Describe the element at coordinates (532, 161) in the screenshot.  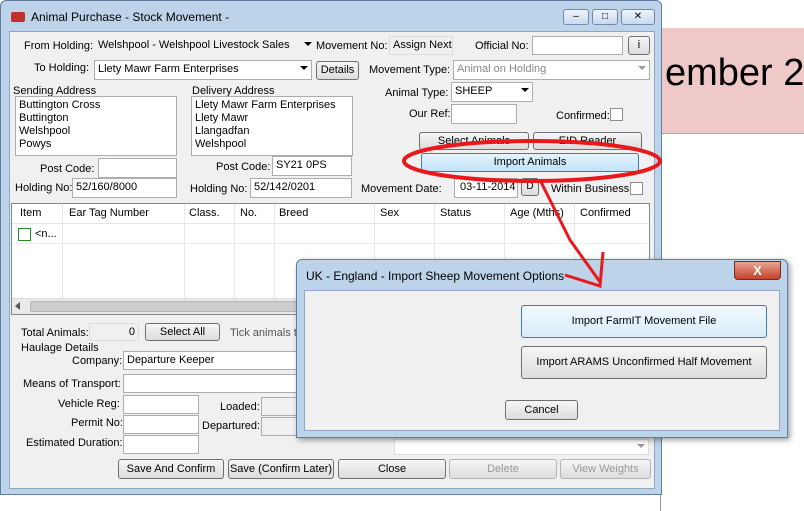
I see `highlight-ellipse` at that location.